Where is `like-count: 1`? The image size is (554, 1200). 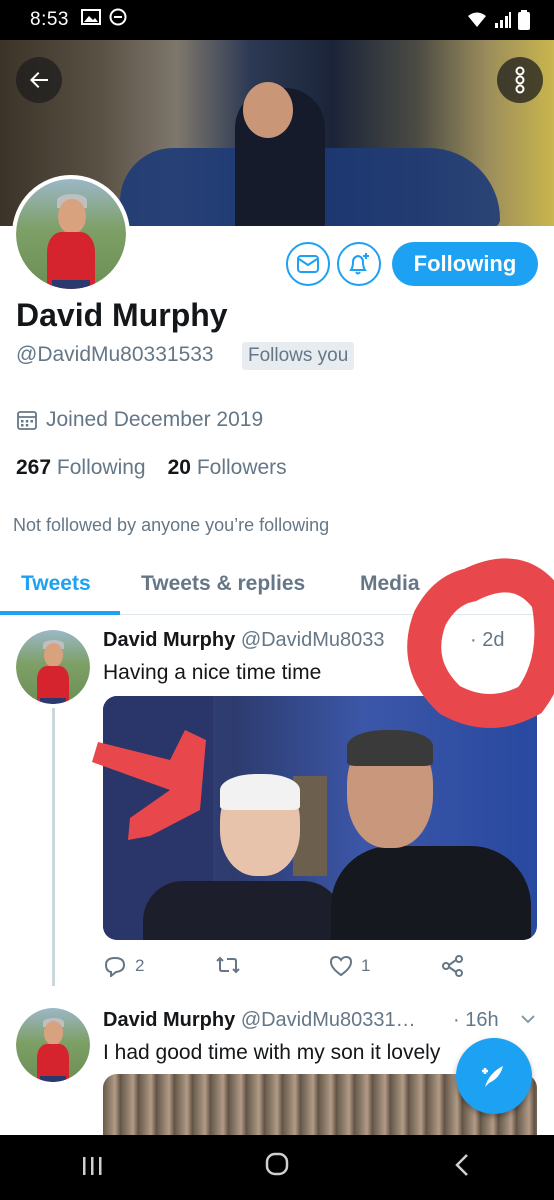 like-count: 1 is located at coordinates (366, 965).